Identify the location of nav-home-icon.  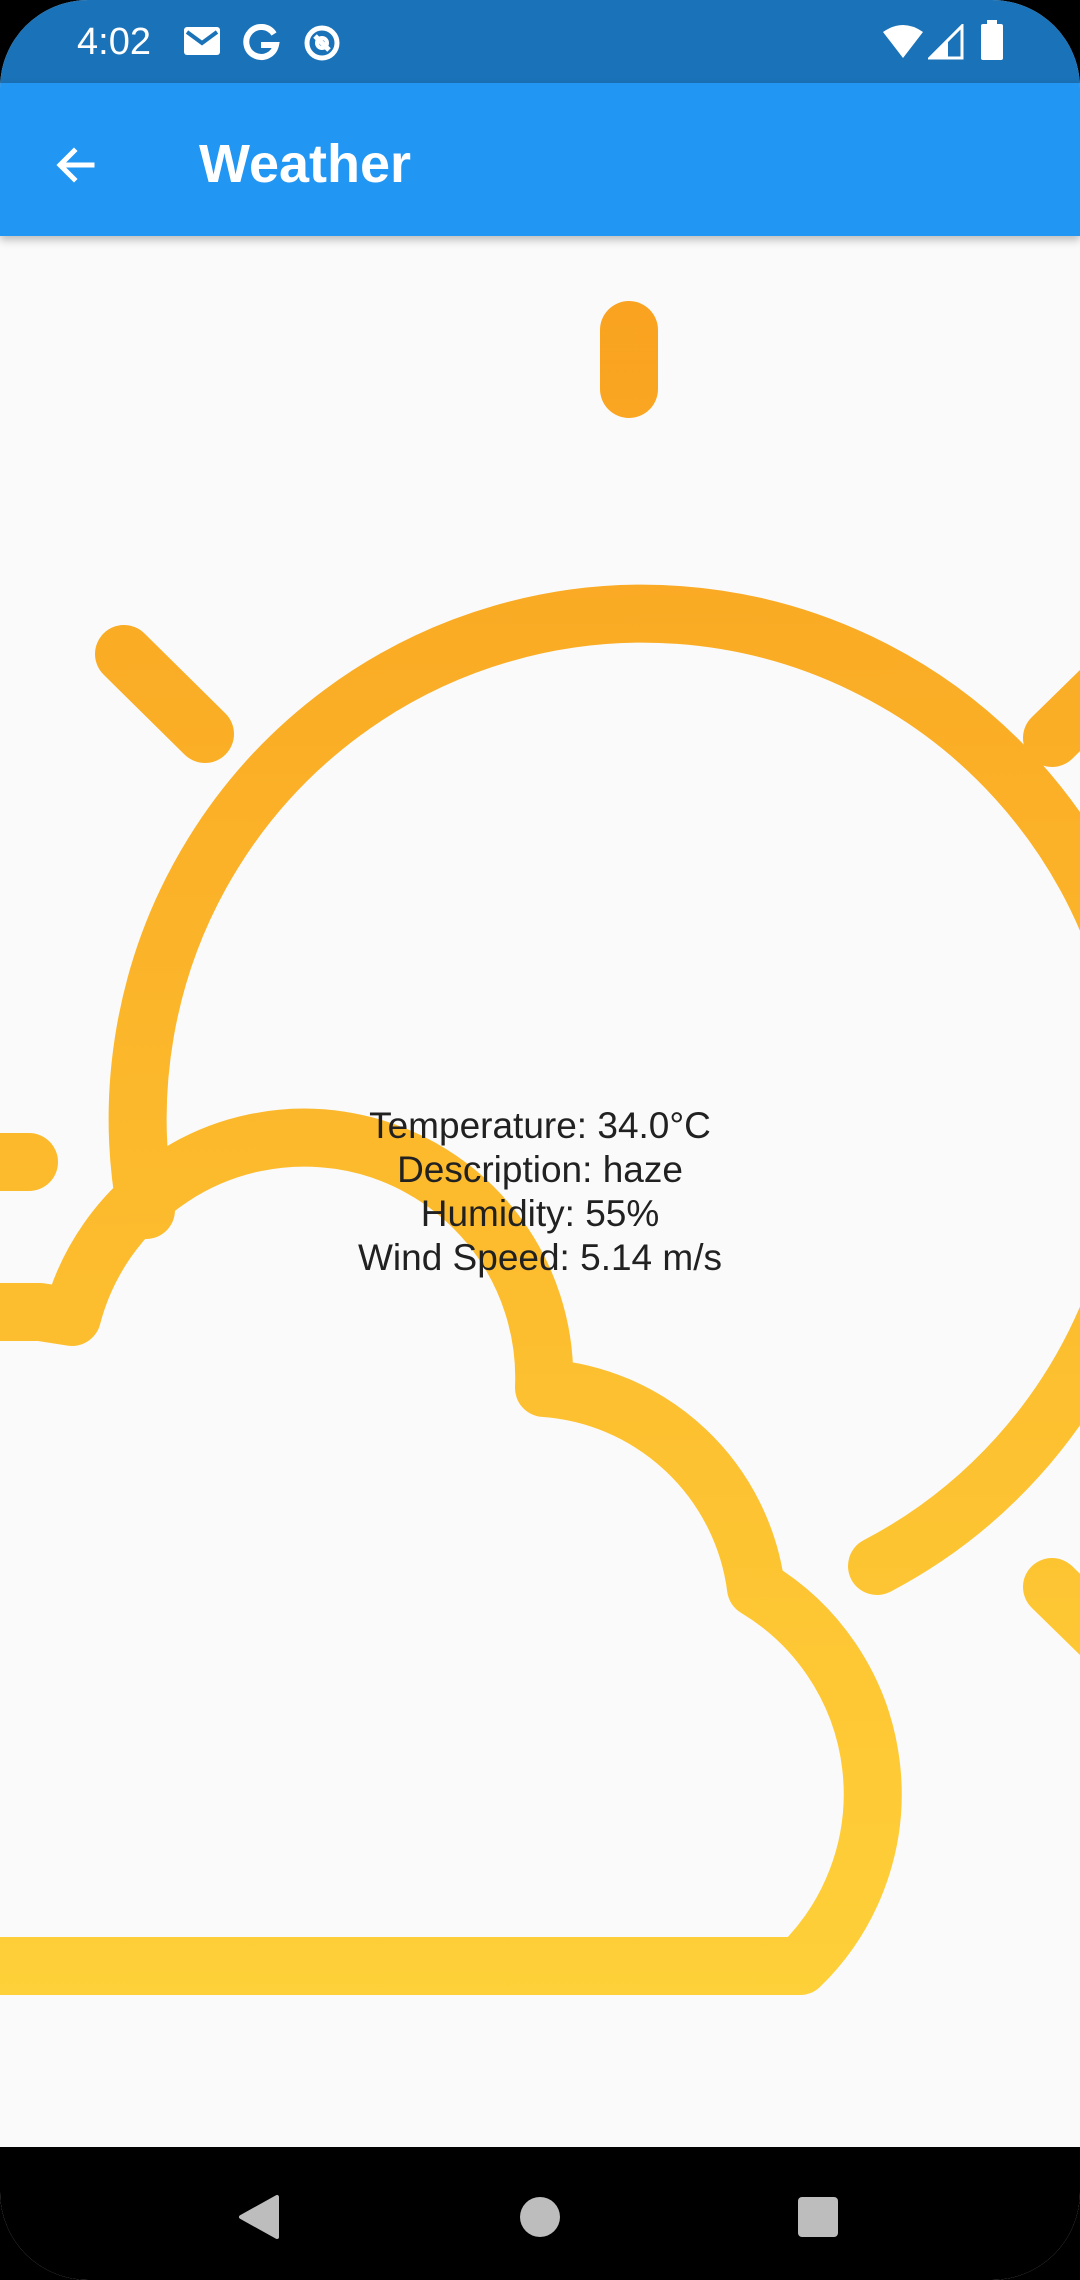
(540, 2217).